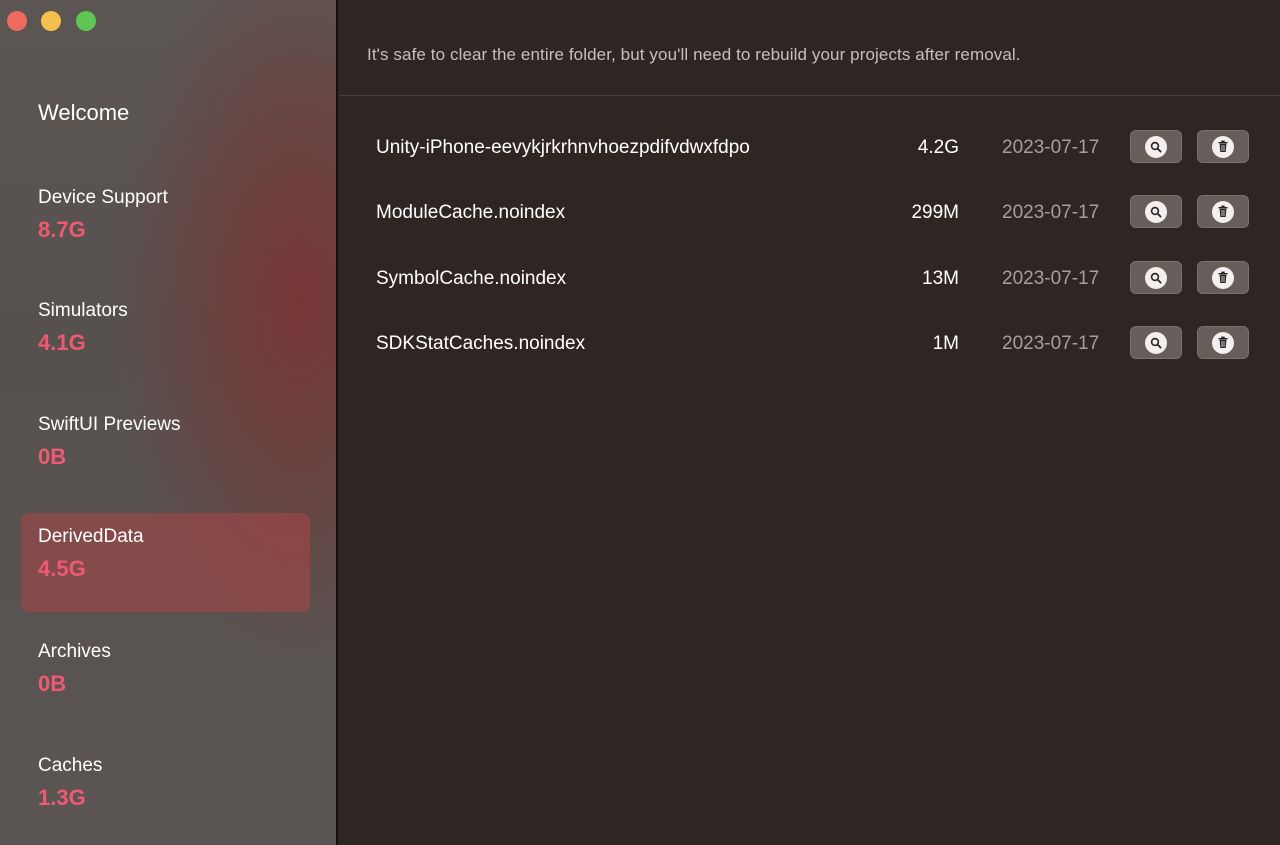  What do you see at coordinates (83, 113) in the screenshot?
I see `sidebar-item-welcome: Welcome` at bounding box center [83, 113].